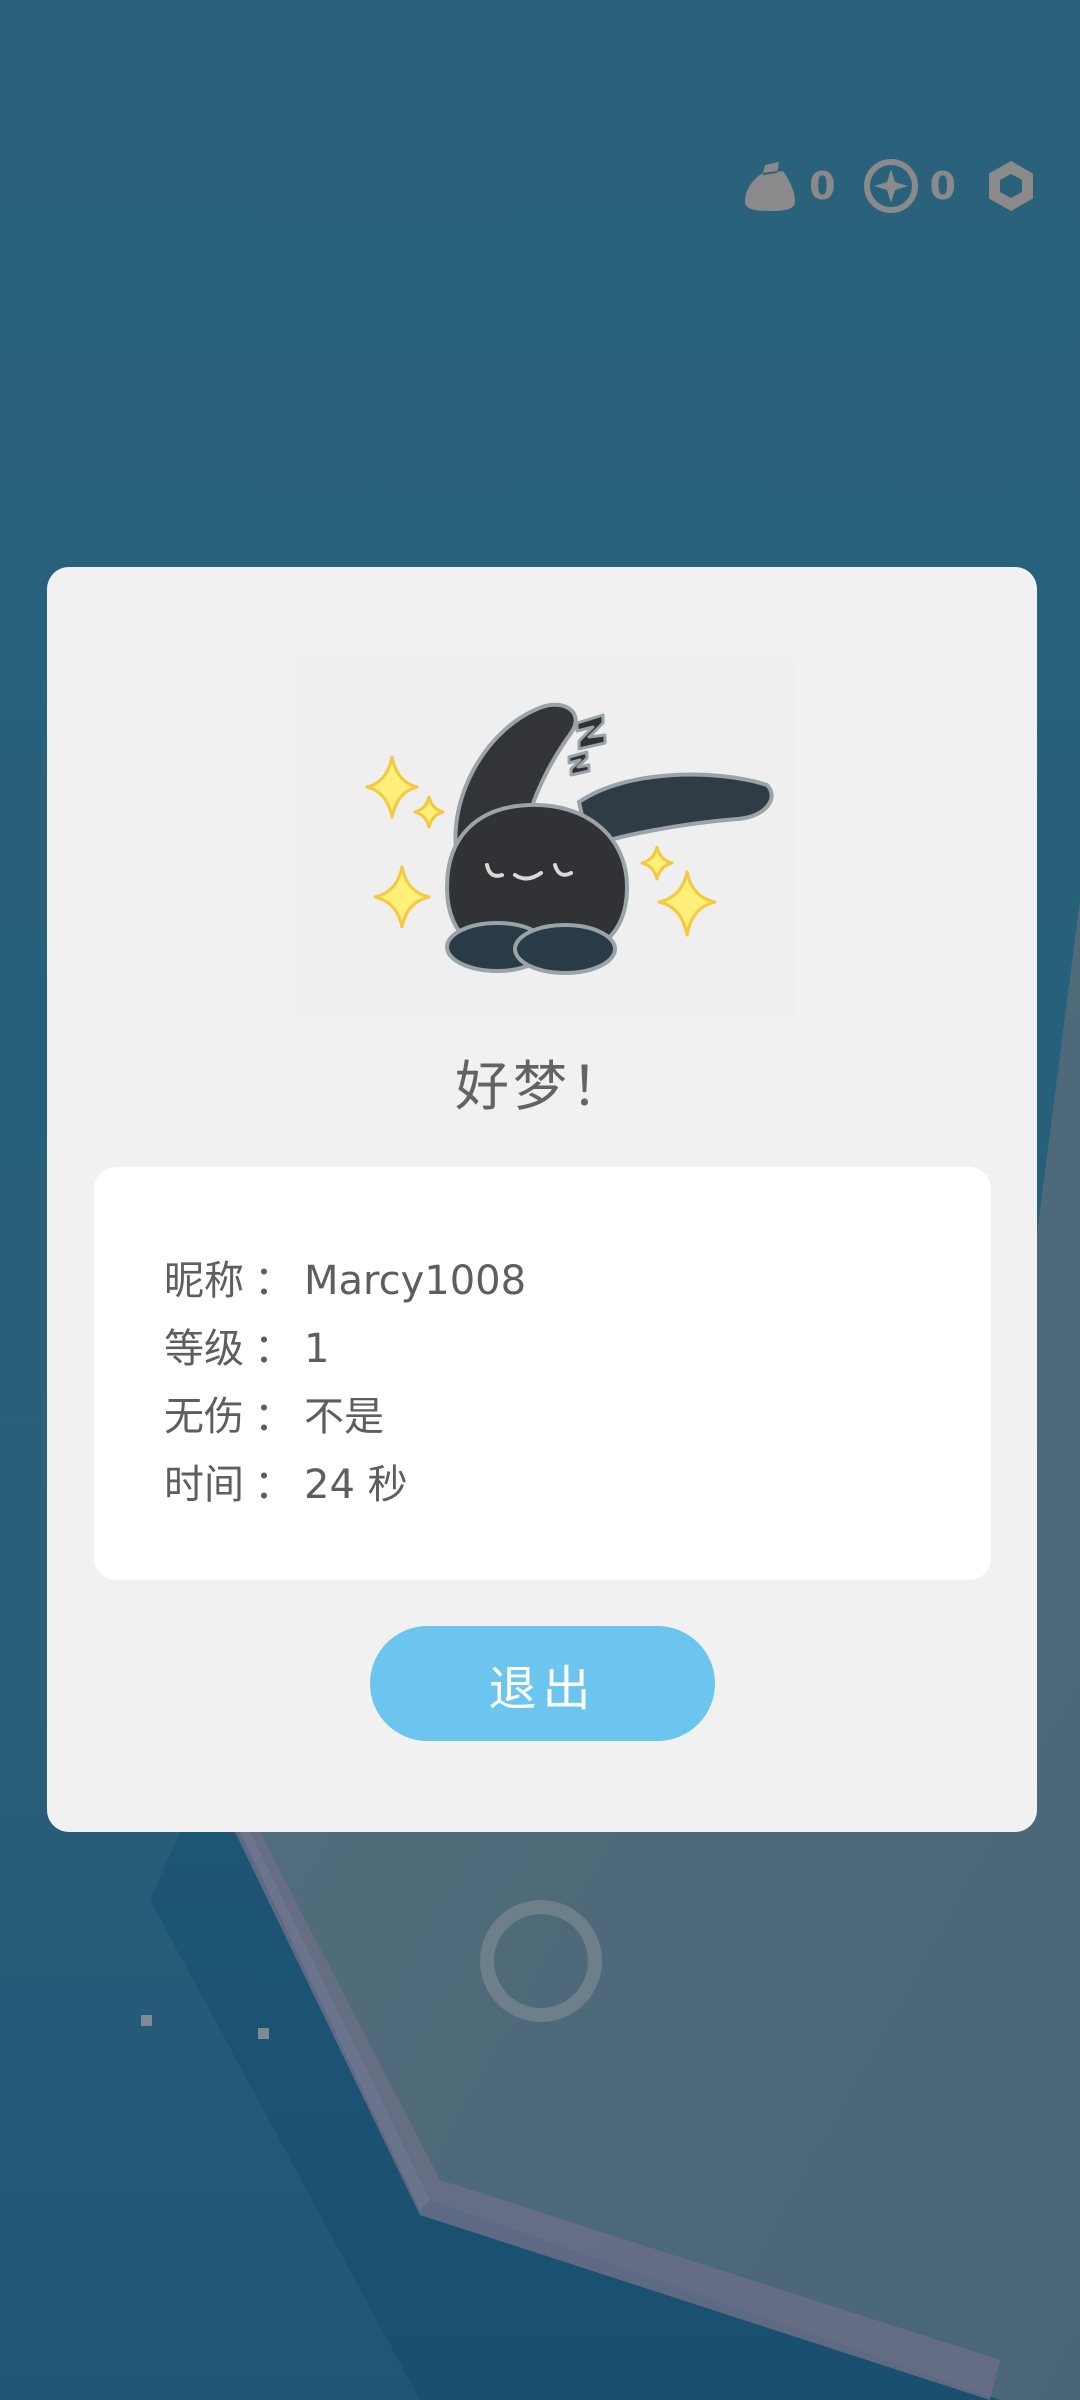 This screenshot has height=2400, width=1080. What do you see at coordinates (356, 1485) in the screenshot?
I see `time-value: 24 秒` at bounding box center [356, 1485].